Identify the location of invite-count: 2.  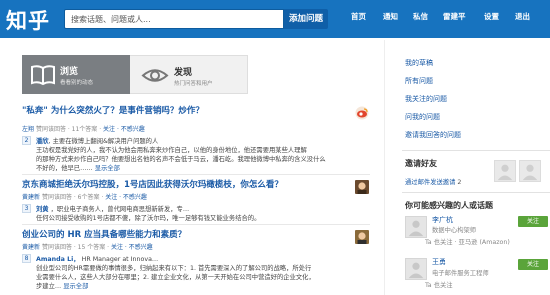
(459, 182).